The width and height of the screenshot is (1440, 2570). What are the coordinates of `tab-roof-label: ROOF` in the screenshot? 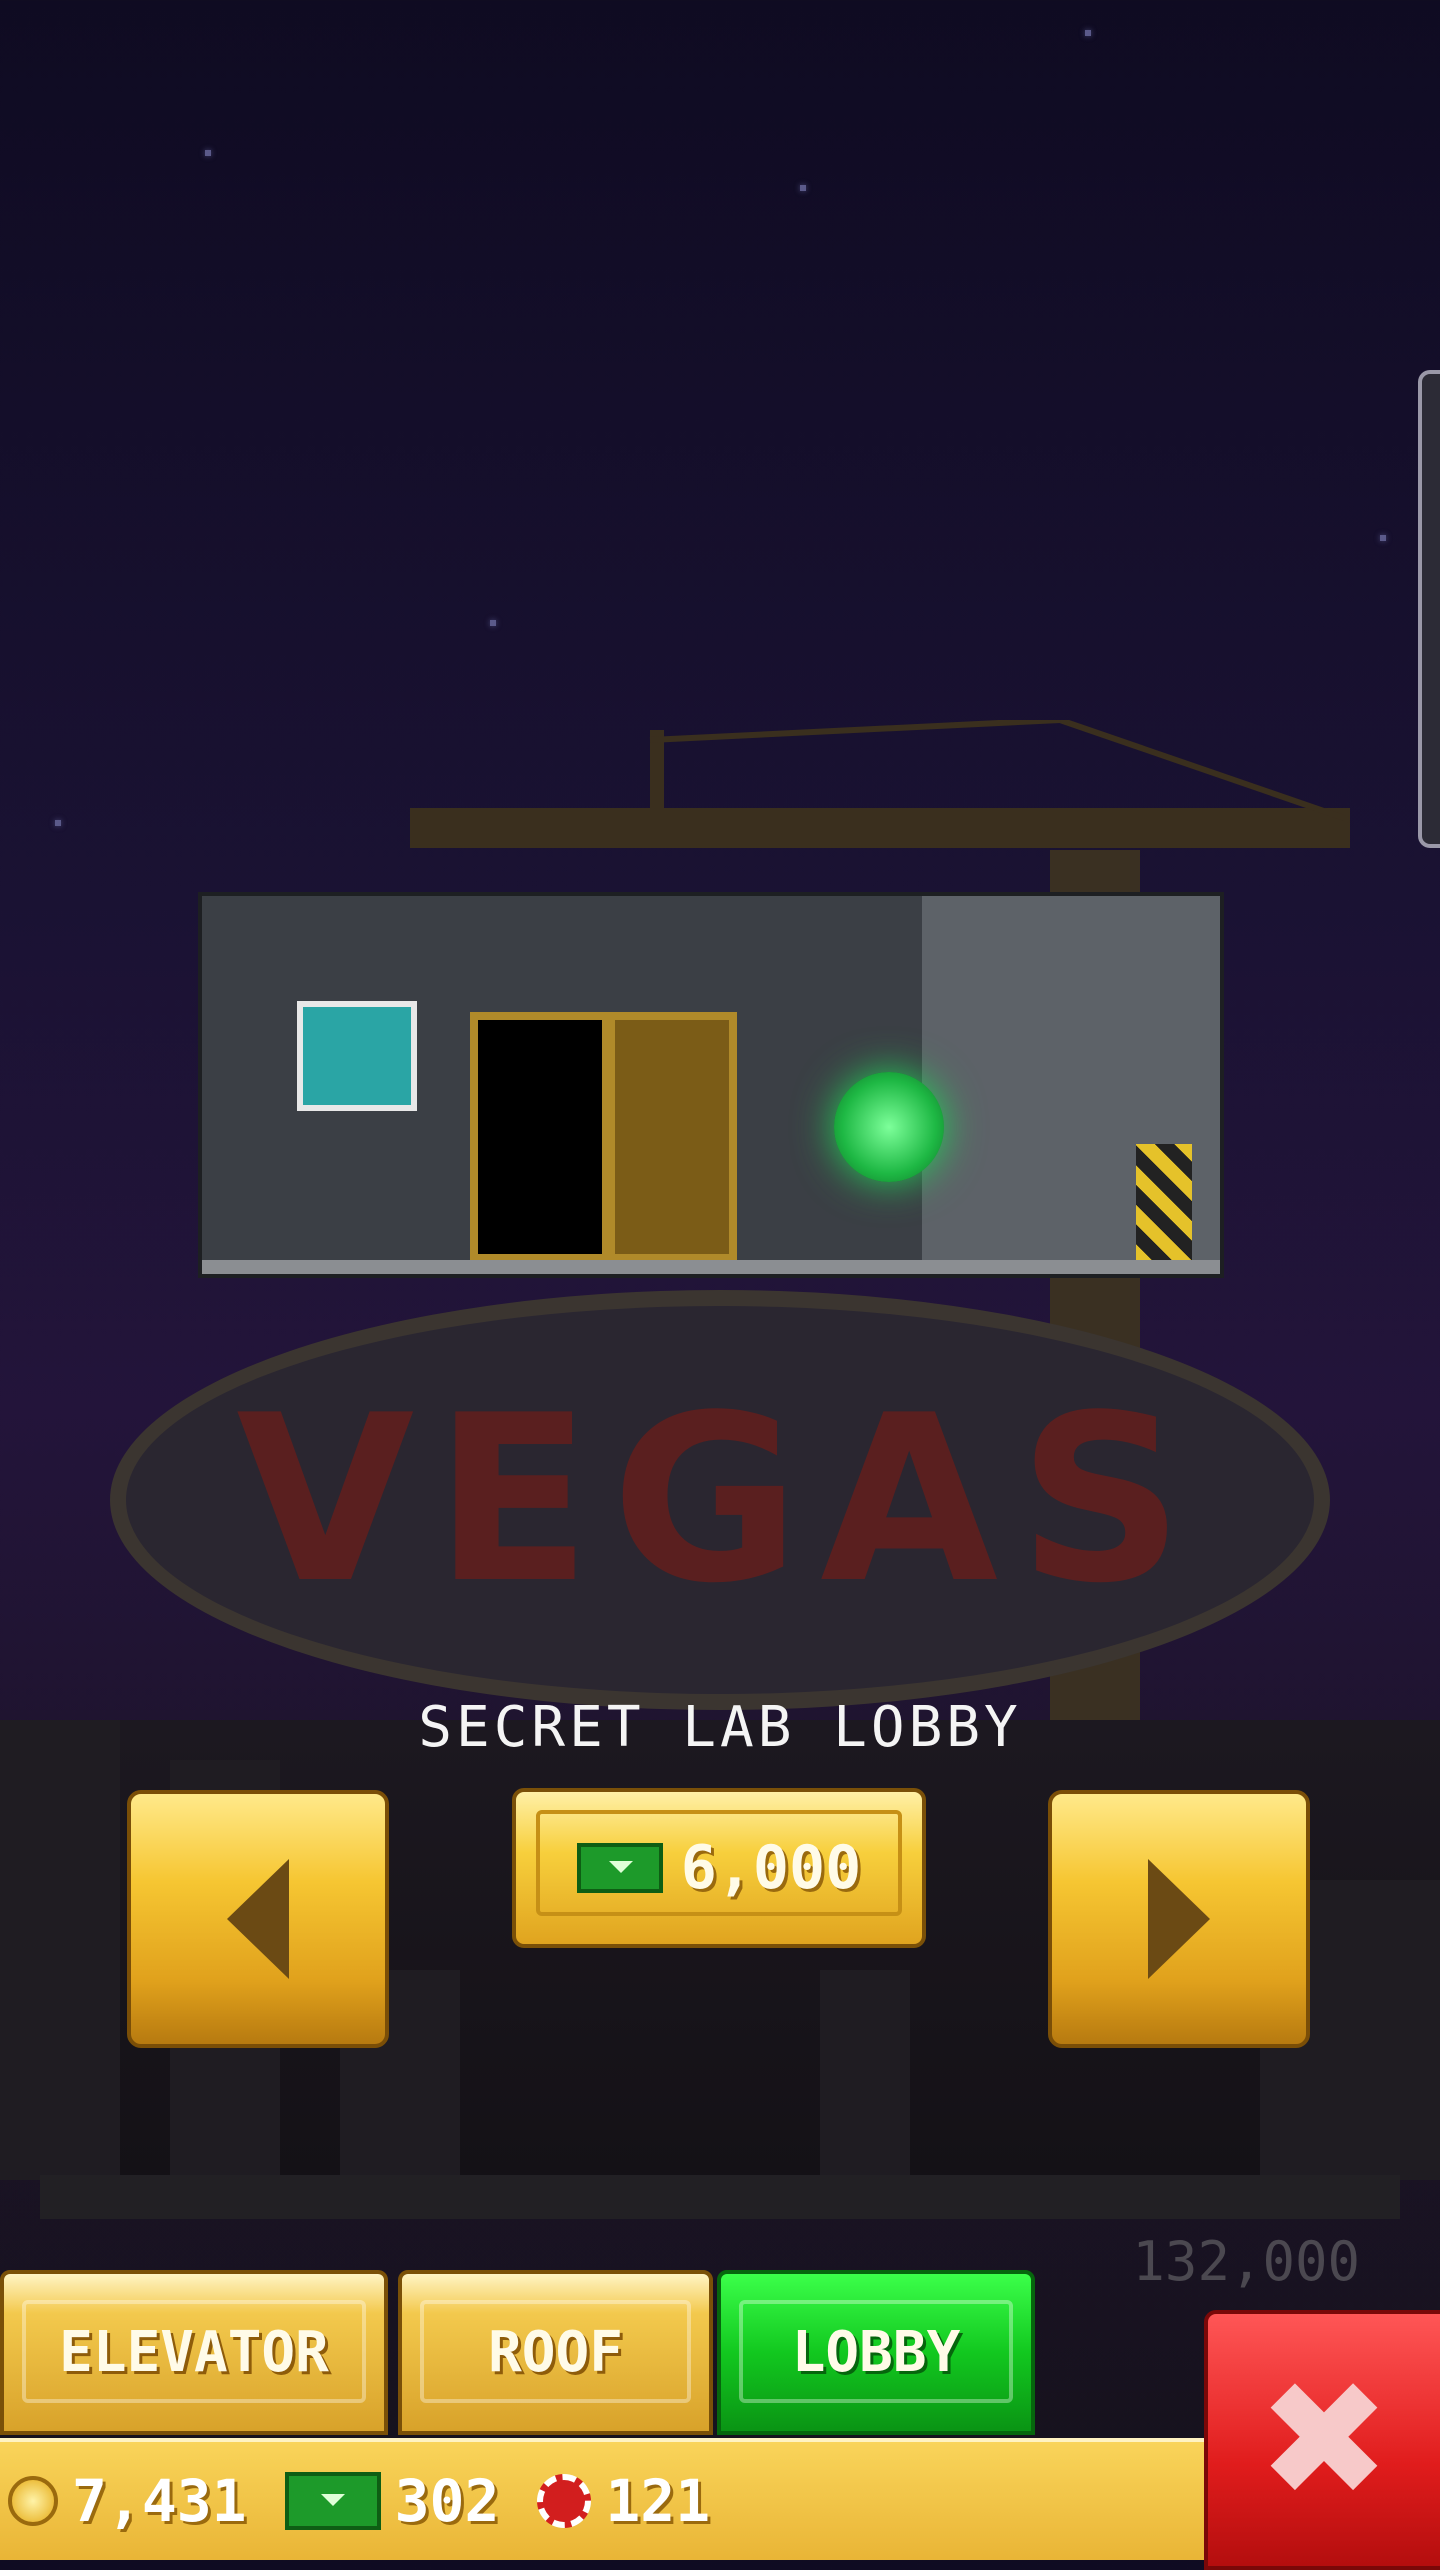 It's located at (555, 2352).